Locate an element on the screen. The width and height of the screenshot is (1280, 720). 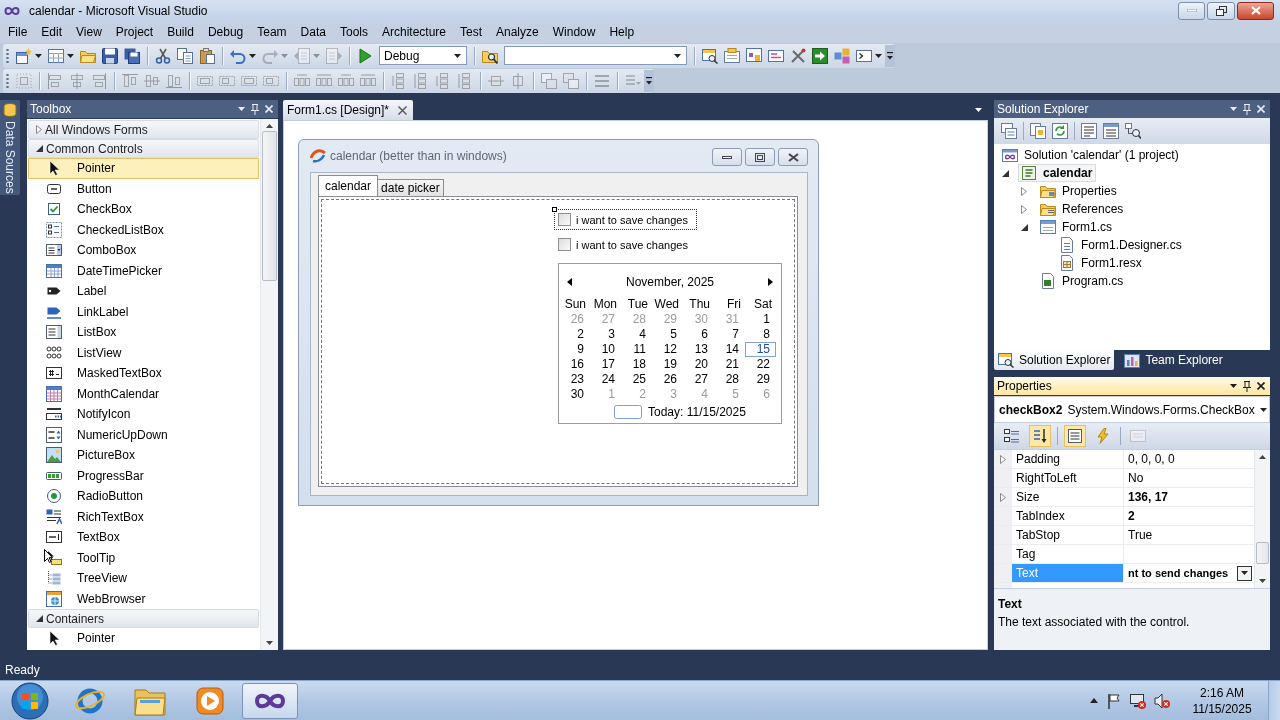
calendar-day: 3 is located at coordinates (605, 334).